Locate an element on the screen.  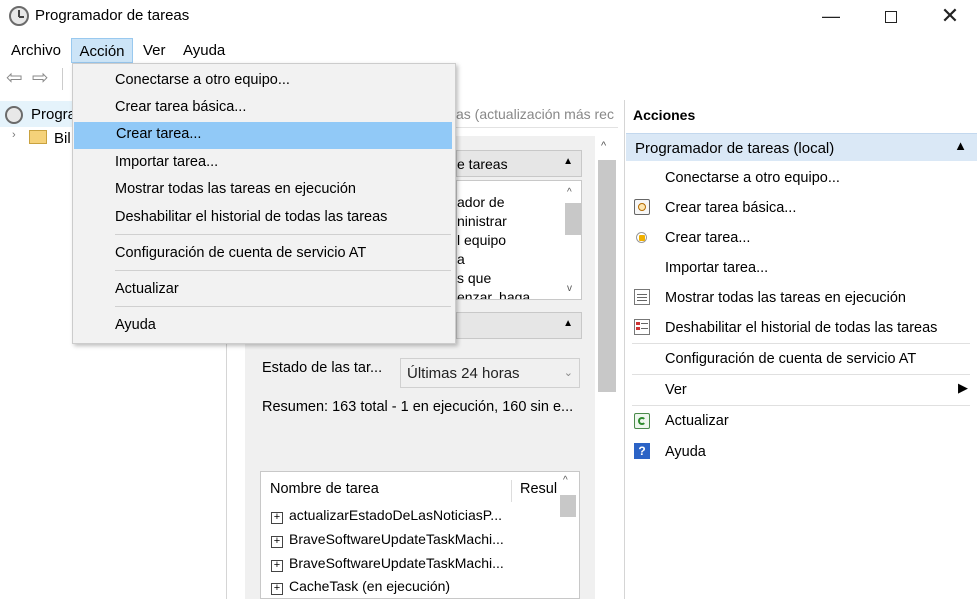
back-arrow-icon: ⇦ is located at coordinates (17, 78).